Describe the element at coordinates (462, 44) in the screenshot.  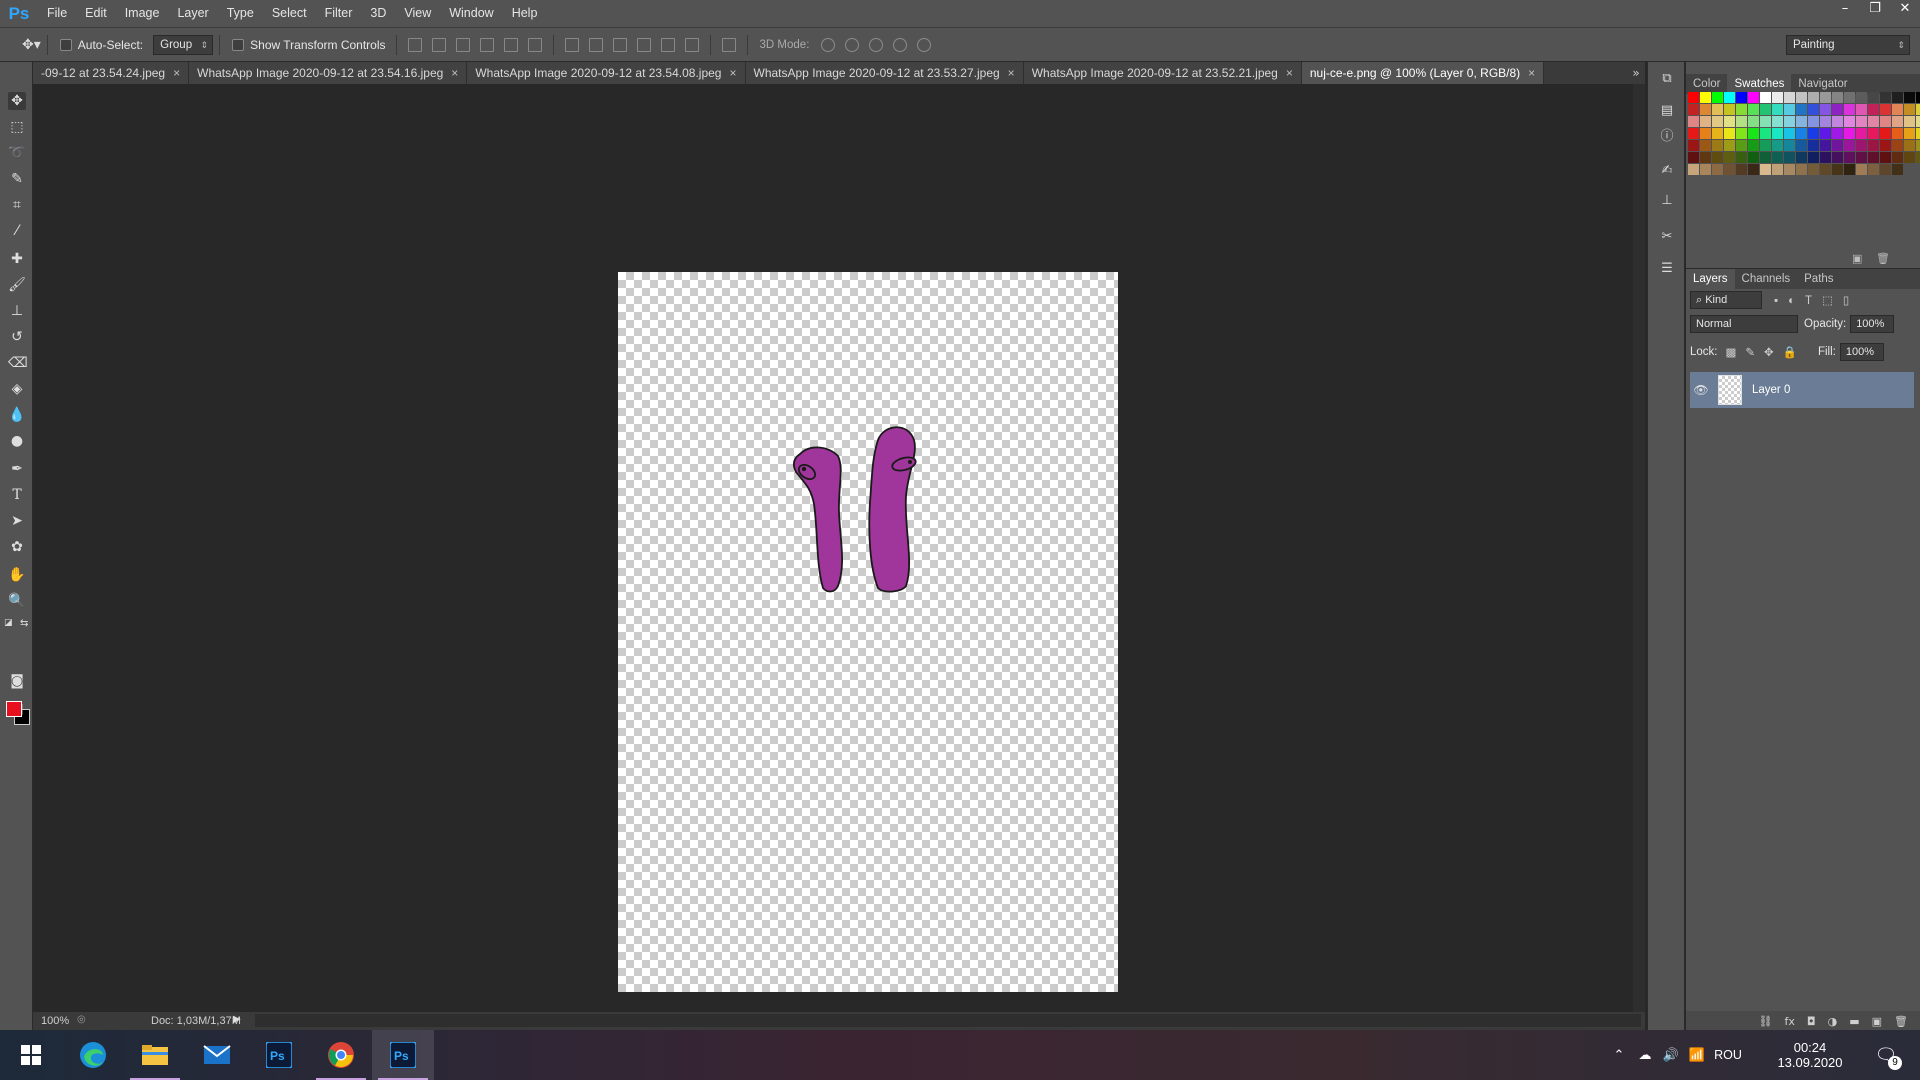
I see `align-bottom-icon` at that location.